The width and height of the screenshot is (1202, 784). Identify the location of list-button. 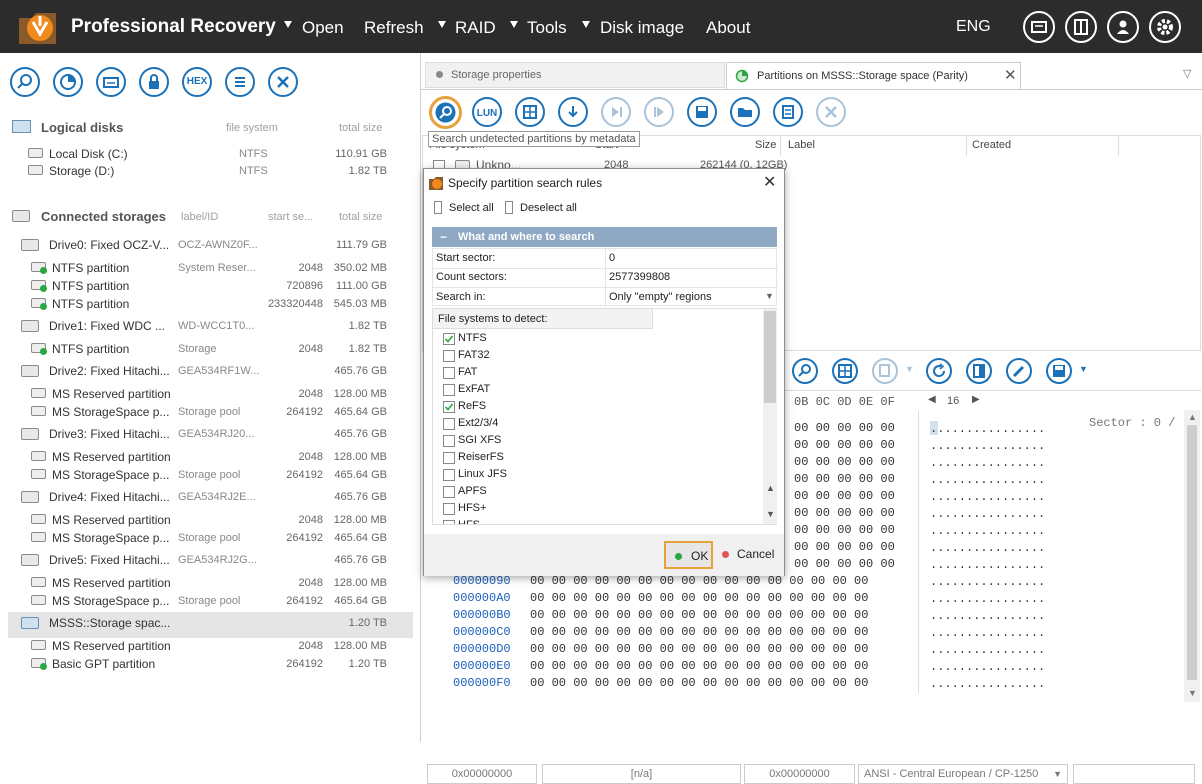
(240, 82).